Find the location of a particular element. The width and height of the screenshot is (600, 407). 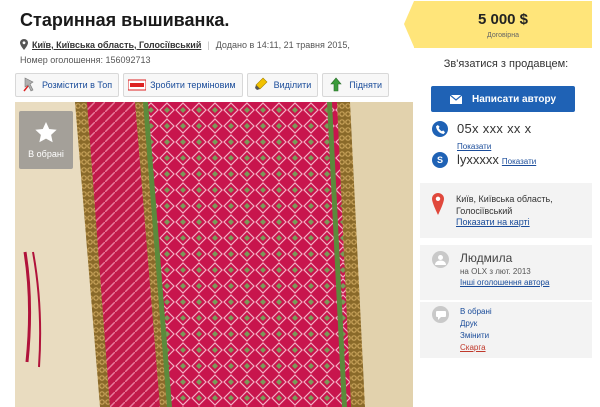

contact-title: Зв'язатися з продавцем: is located at coordinates (506, 64).